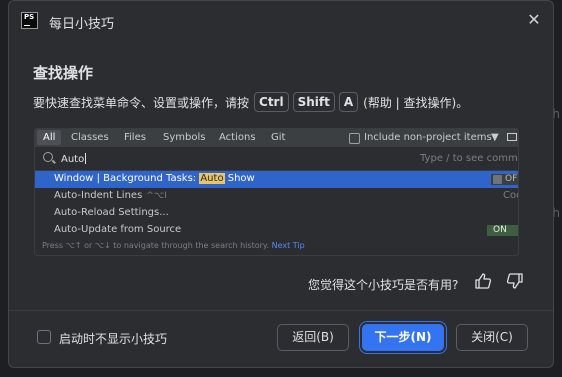 Image resolution: width=562 pixels, height=377 pixels. What do you see at coordinates (495, 137) in the screenshot?
I see `filter-icon: ▼` at bounding box center [495, 137].